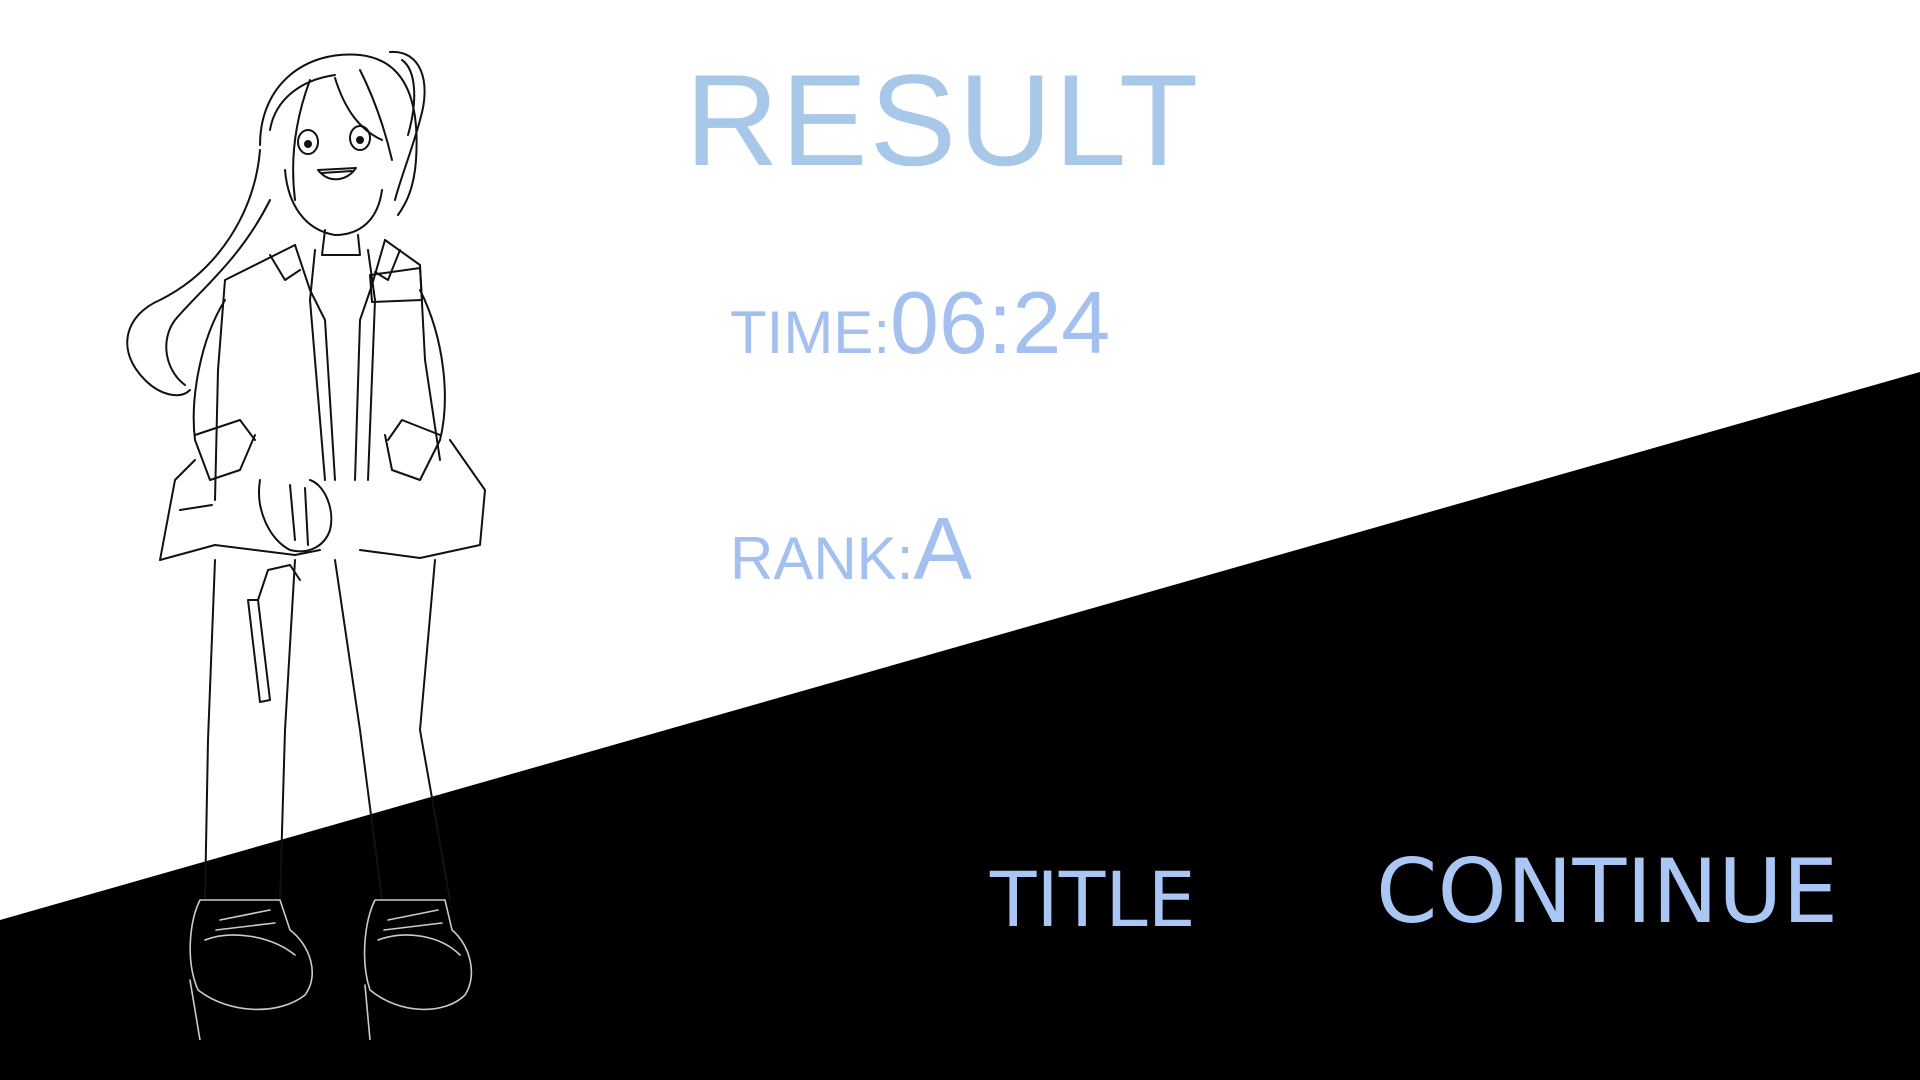  What do you see at coordinates (1000, 322) in the screenshot?
I see `time-value: 06:24` at bounding box center [1000, 322].